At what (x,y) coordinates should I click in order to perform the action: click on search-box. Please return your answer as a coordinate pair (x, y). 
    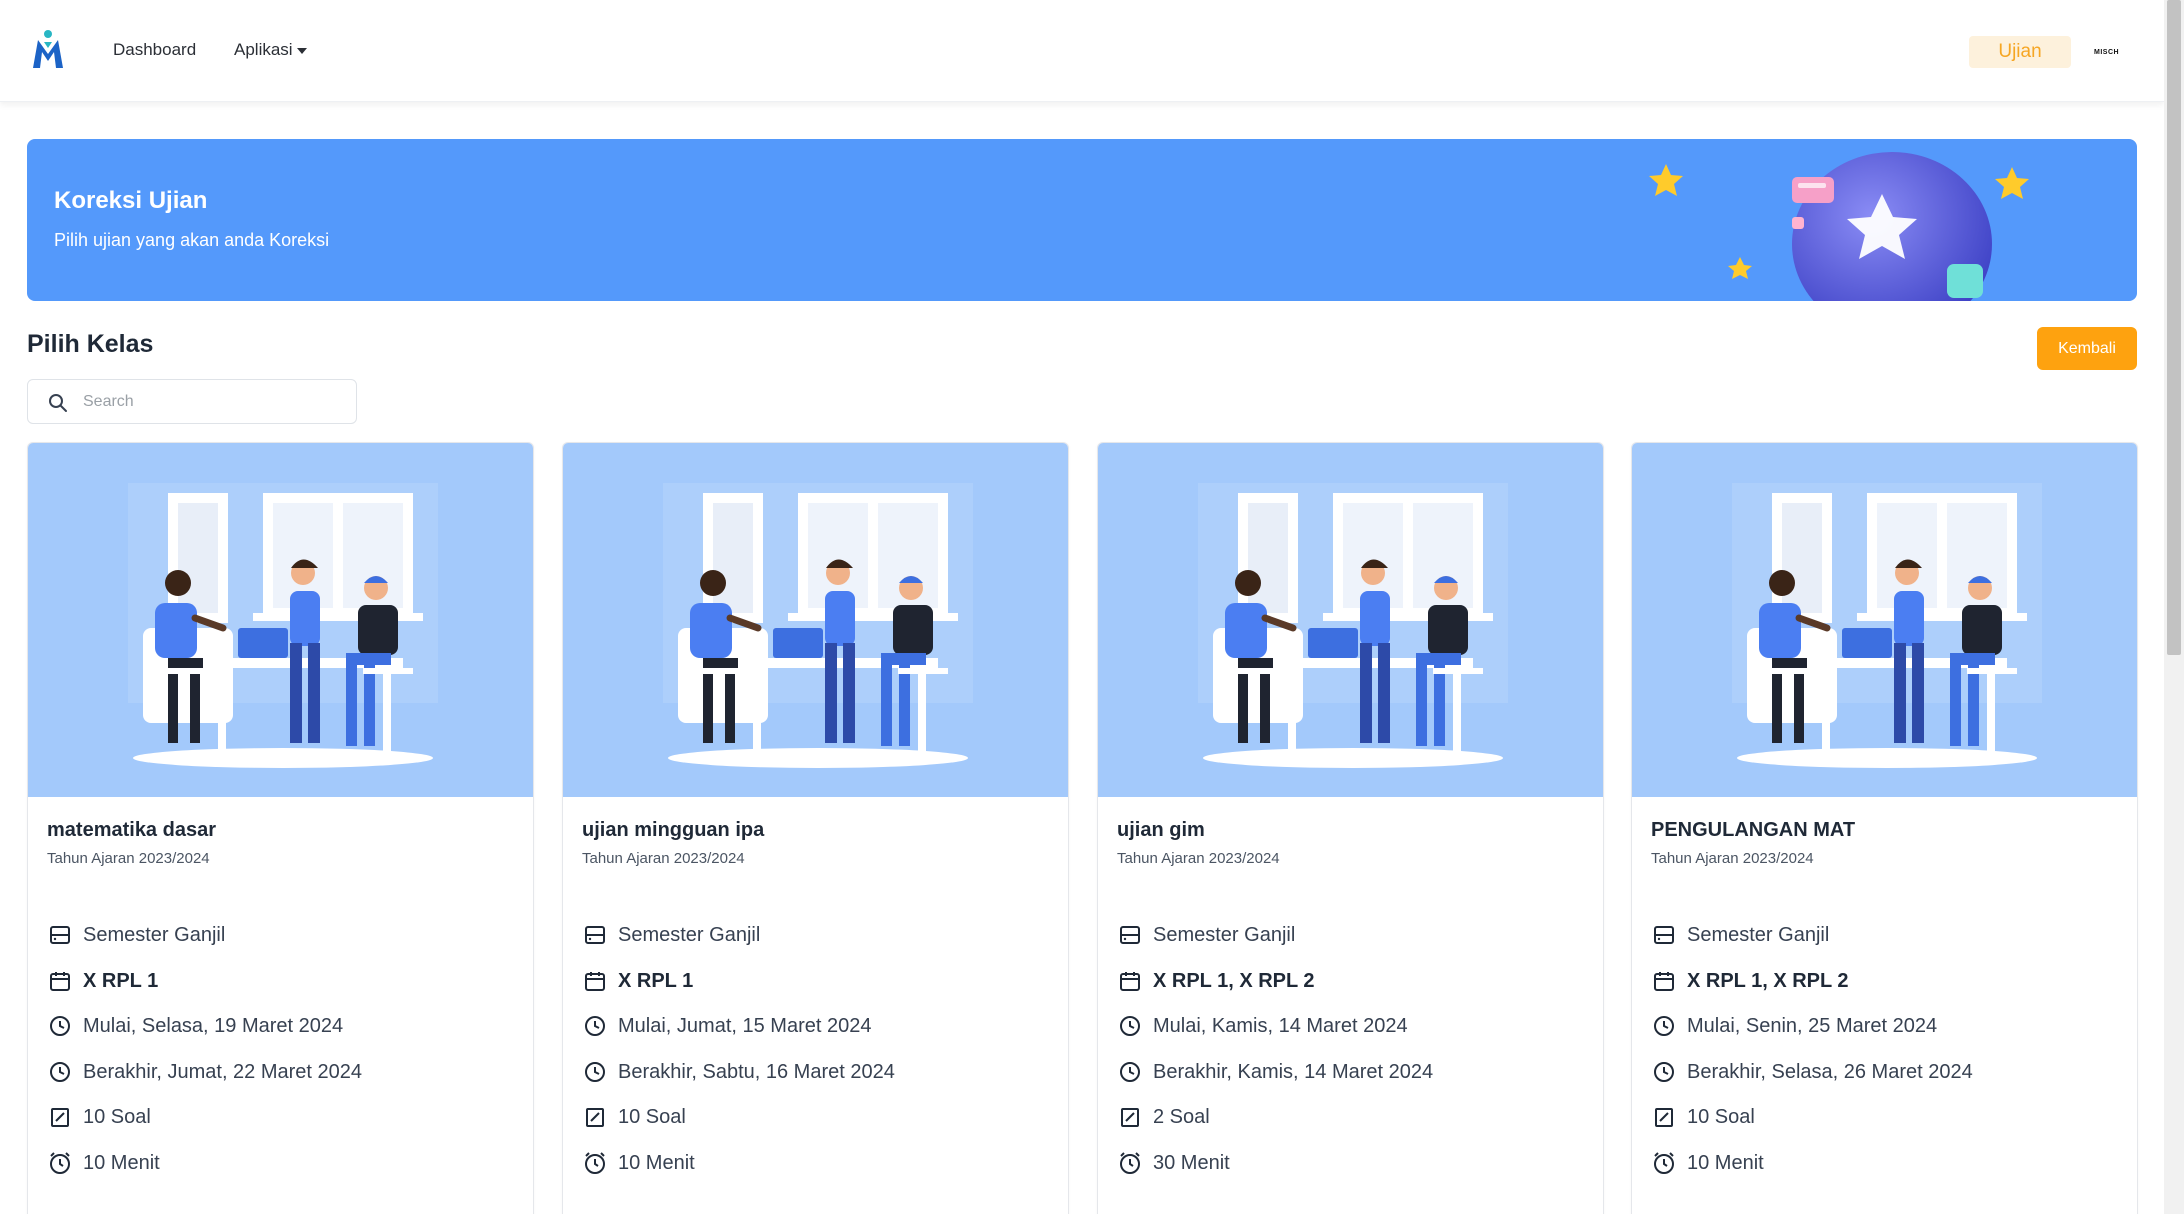
    Looking at the image, I should click on (192, 401).